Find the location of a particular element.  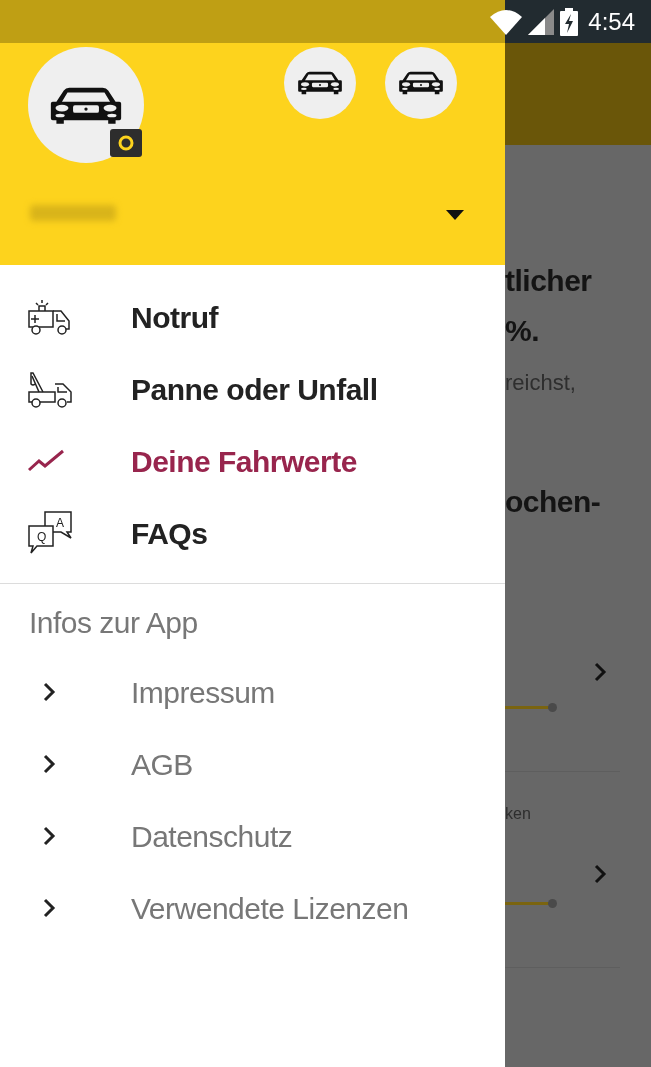

section-title: Infos zur App is located at coordinates (113, 622).